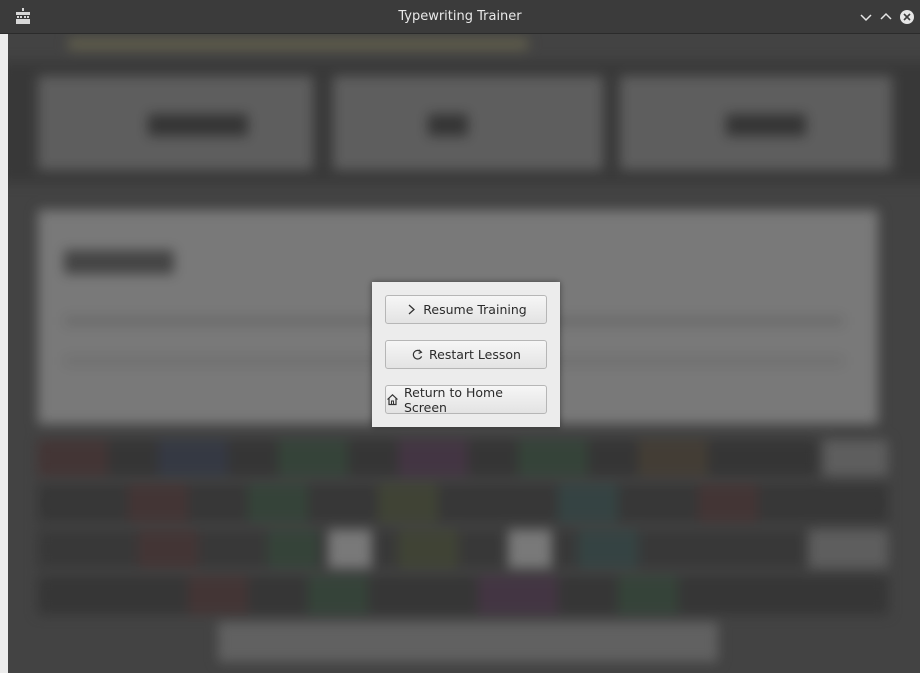  What do you see at coordinates (411, 309) in the screenshot?
I see `chevron-right-icon` at bounding box center [411, 309].